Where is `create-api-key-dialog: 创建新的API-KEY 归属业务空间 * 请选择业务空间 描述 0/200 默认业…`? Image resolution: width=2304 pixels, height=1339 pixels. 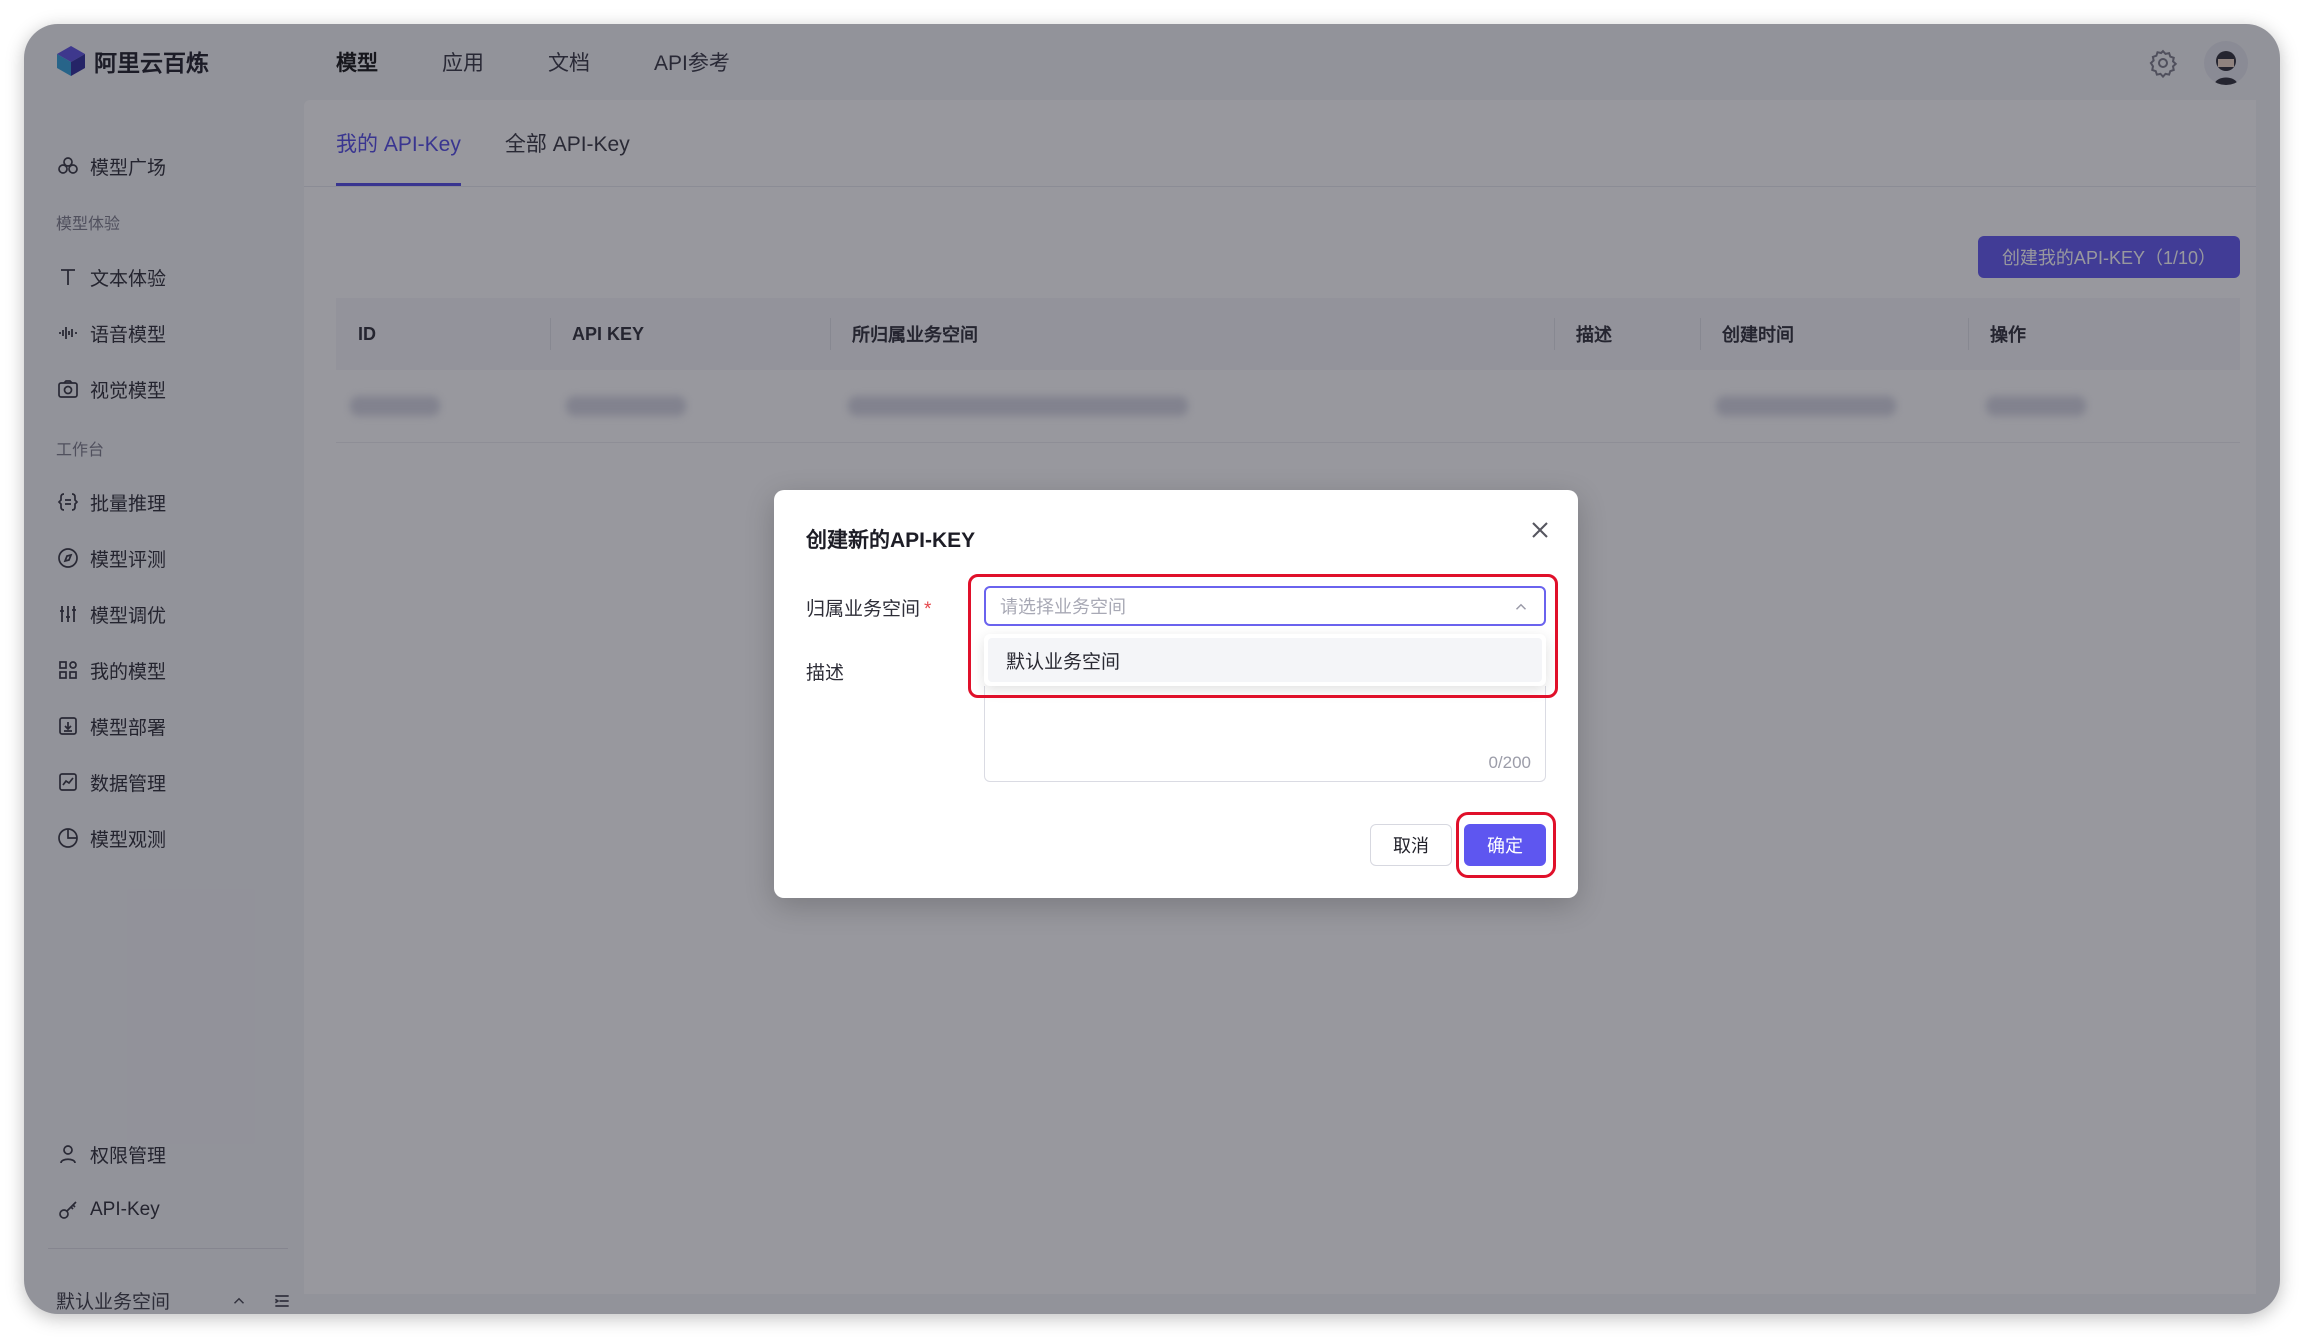 create-api-key-dialog: 创建新的API-KEY 归属业务空间 * 请选择业务空间 描述 0/200 默认业… is located at coordinates (1176, 694).